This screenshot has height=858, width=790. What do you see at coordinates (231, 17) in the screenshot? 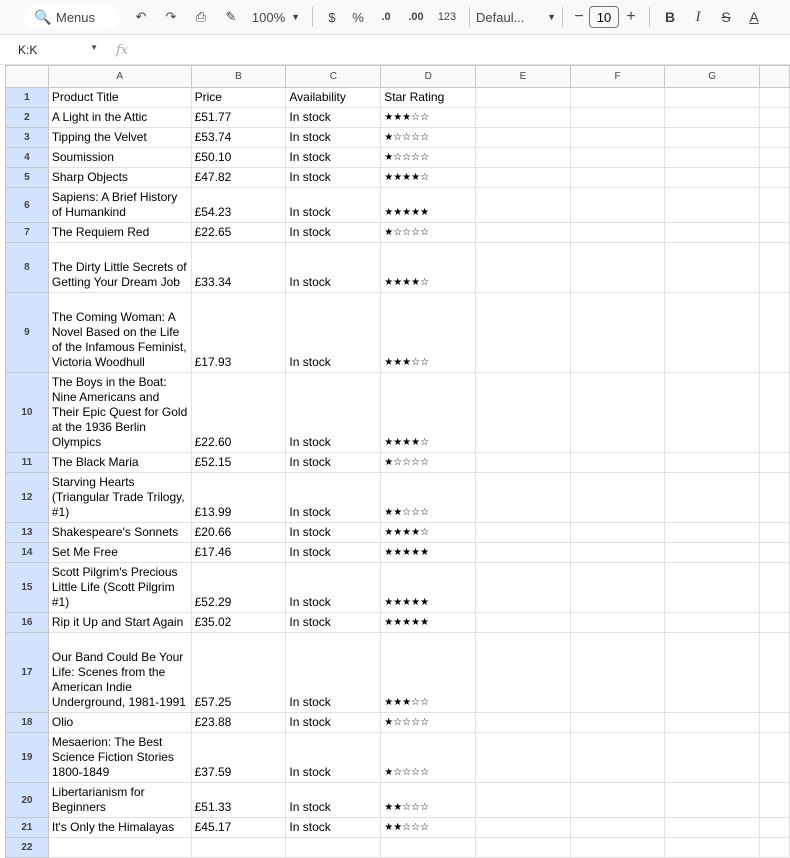
I see `paint-format-icon: ✎` at bounding box center [231, 17].